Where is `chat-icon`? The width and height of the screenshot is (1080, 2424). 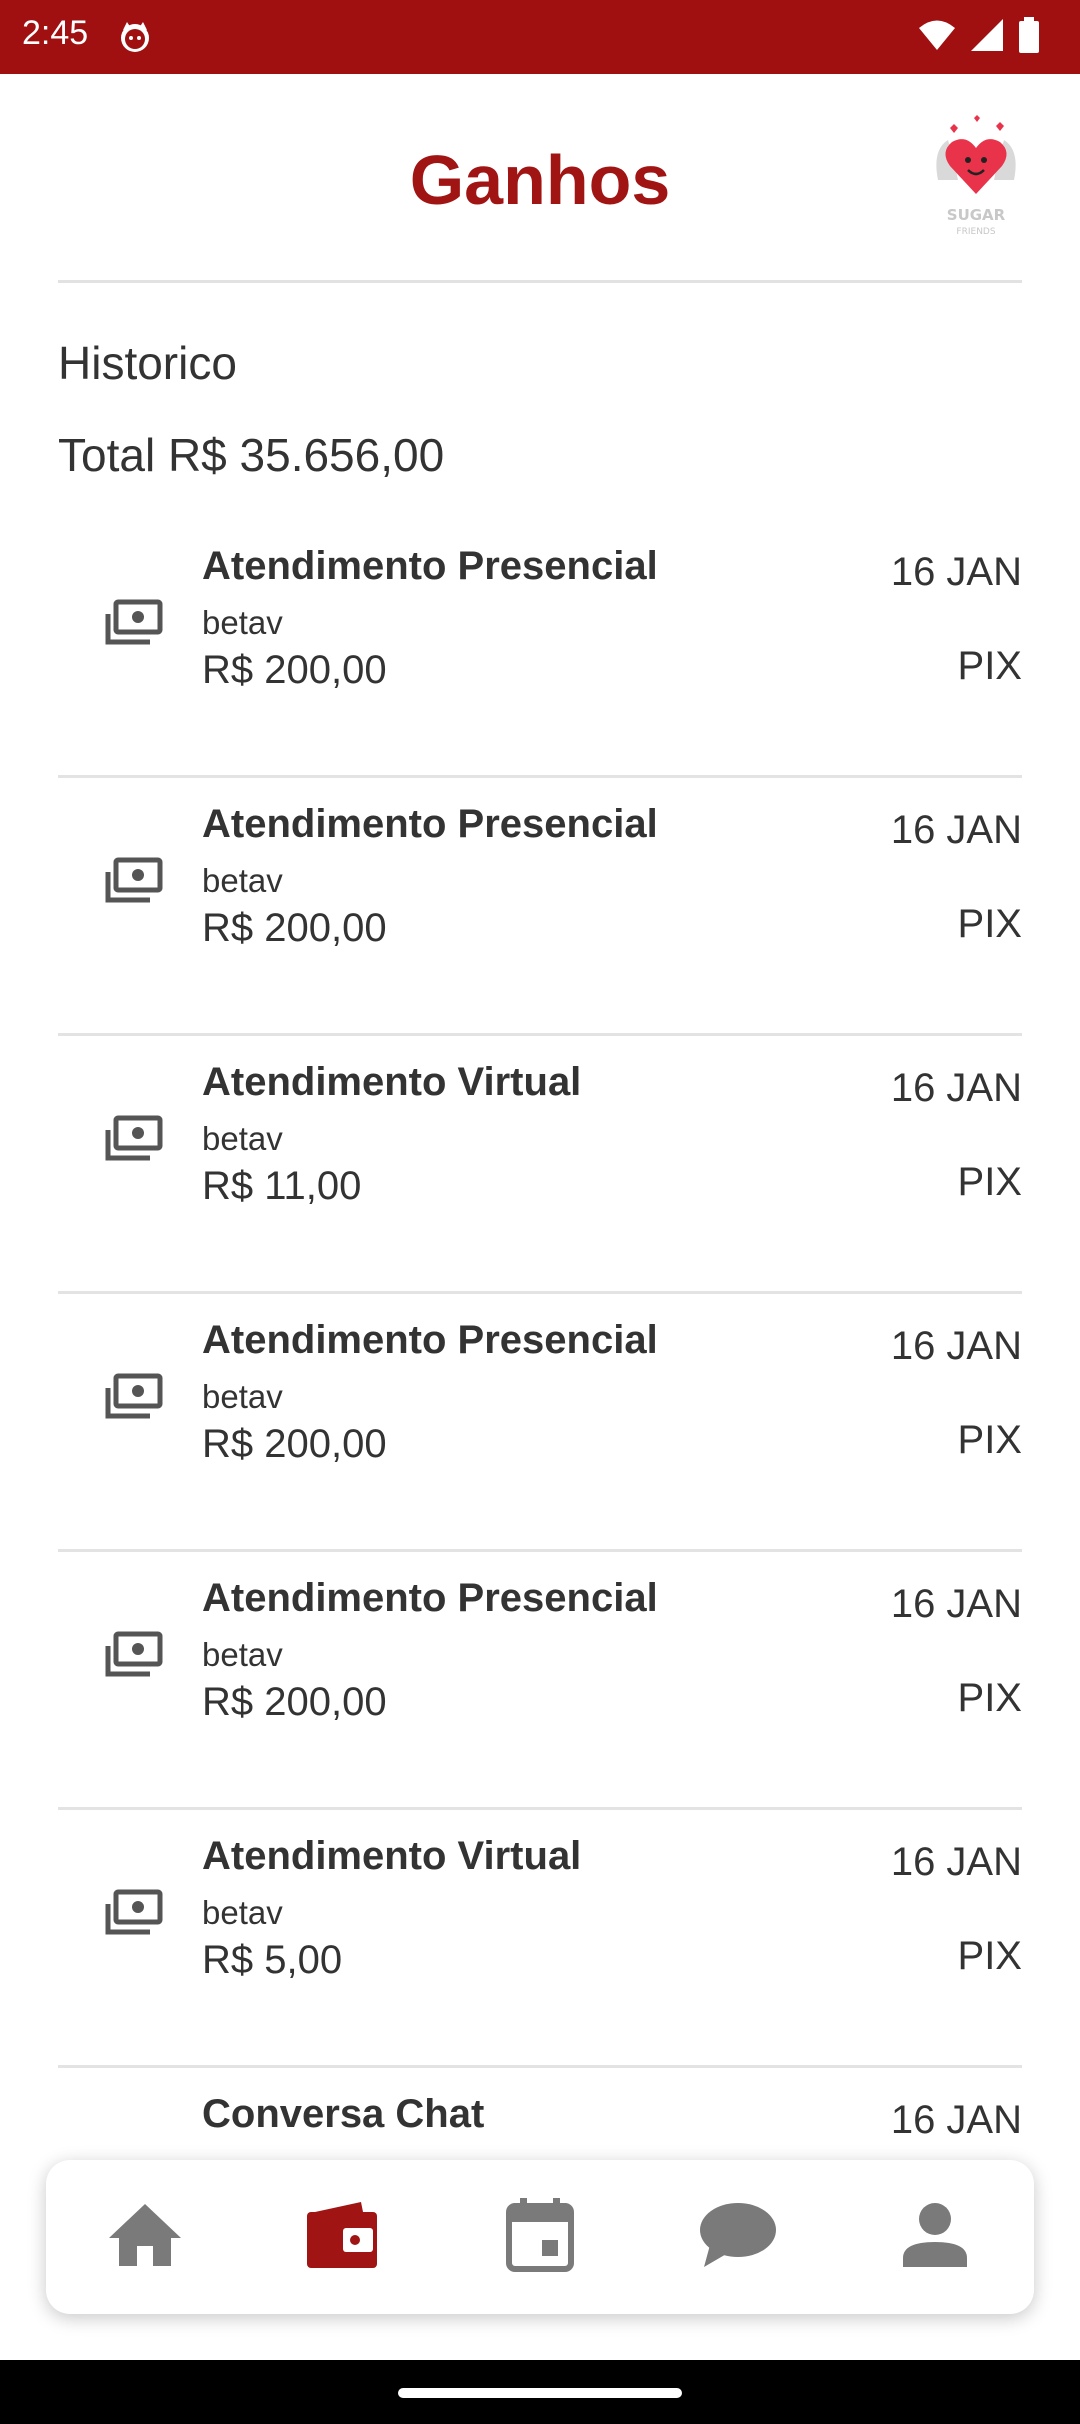 chat-icon is located at coordinates (738, 2237).